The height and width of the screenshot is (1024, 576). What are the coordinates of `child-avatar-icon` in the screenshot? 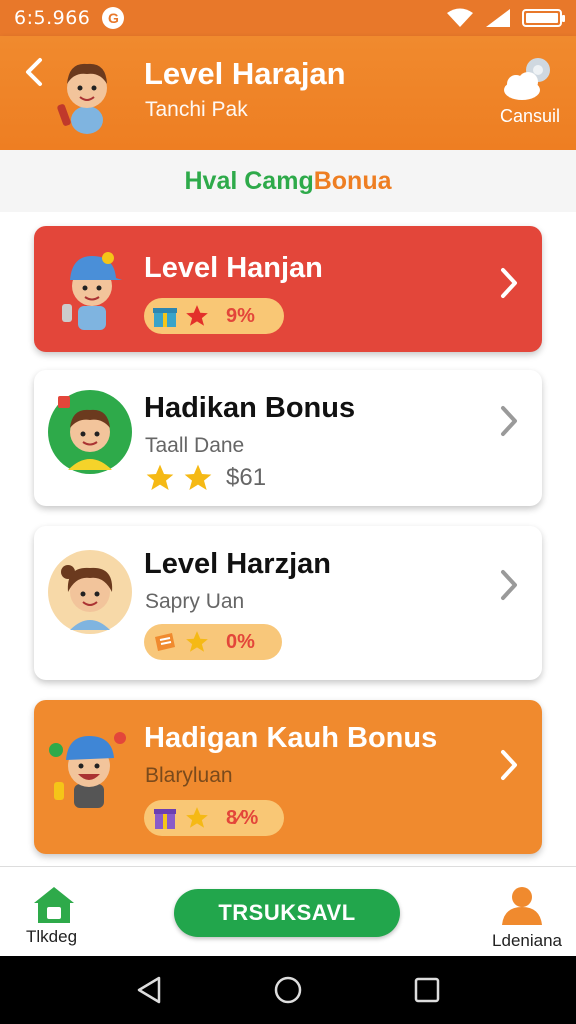 It's located at (90, 432).